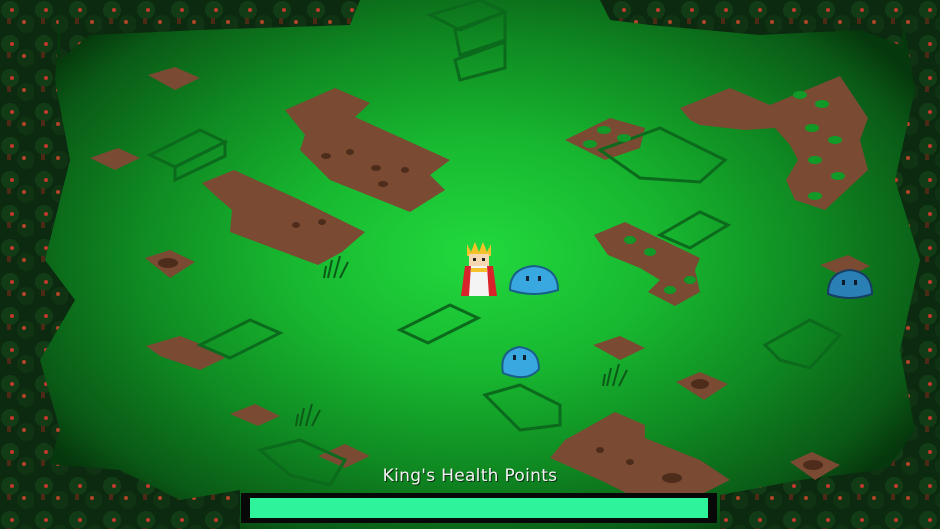 The height and width of the screenshot is (529, 940). I want to click on health-bar-track, so click(479, 508).